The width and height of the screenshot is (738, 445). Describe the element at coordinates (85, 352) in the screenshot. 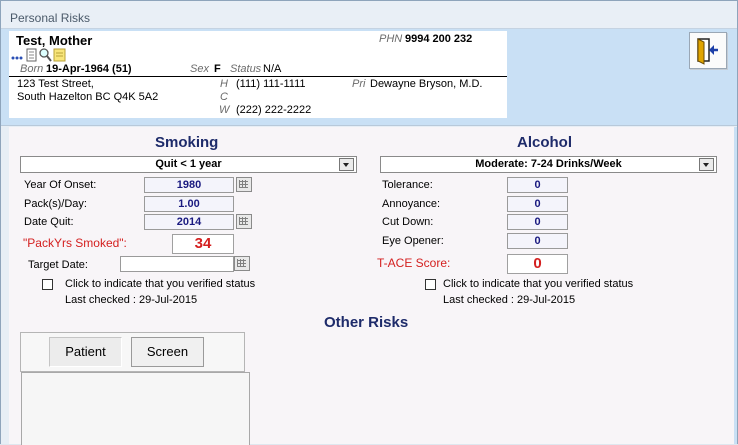

I see `tab-patient: Patient` at that location.